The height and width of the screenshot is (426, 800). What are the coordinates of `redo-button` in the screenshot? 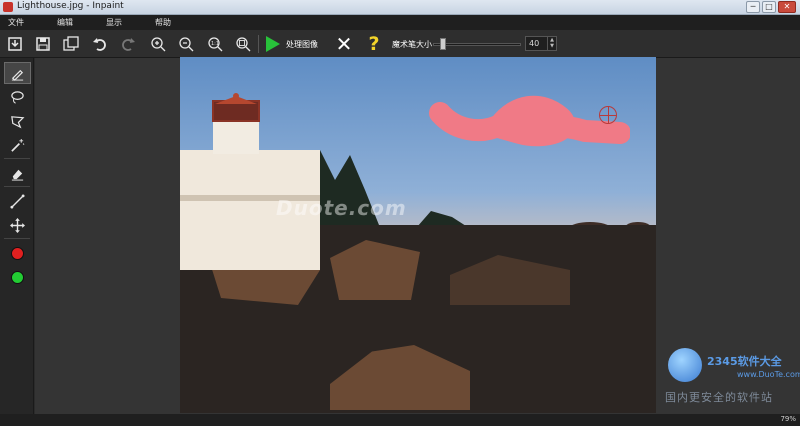 It's located at (128, 44).